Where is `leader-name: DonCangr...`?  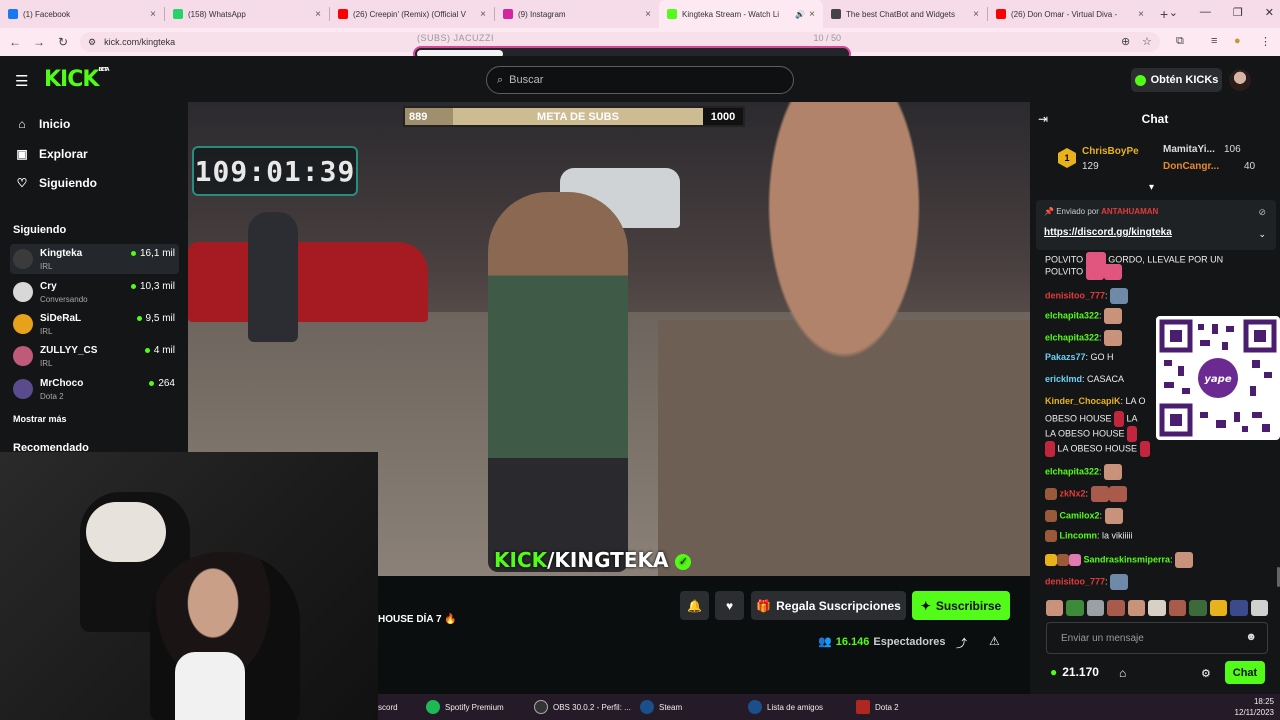 leader-name: DonCangr... is located at coordinates (1191, 166).